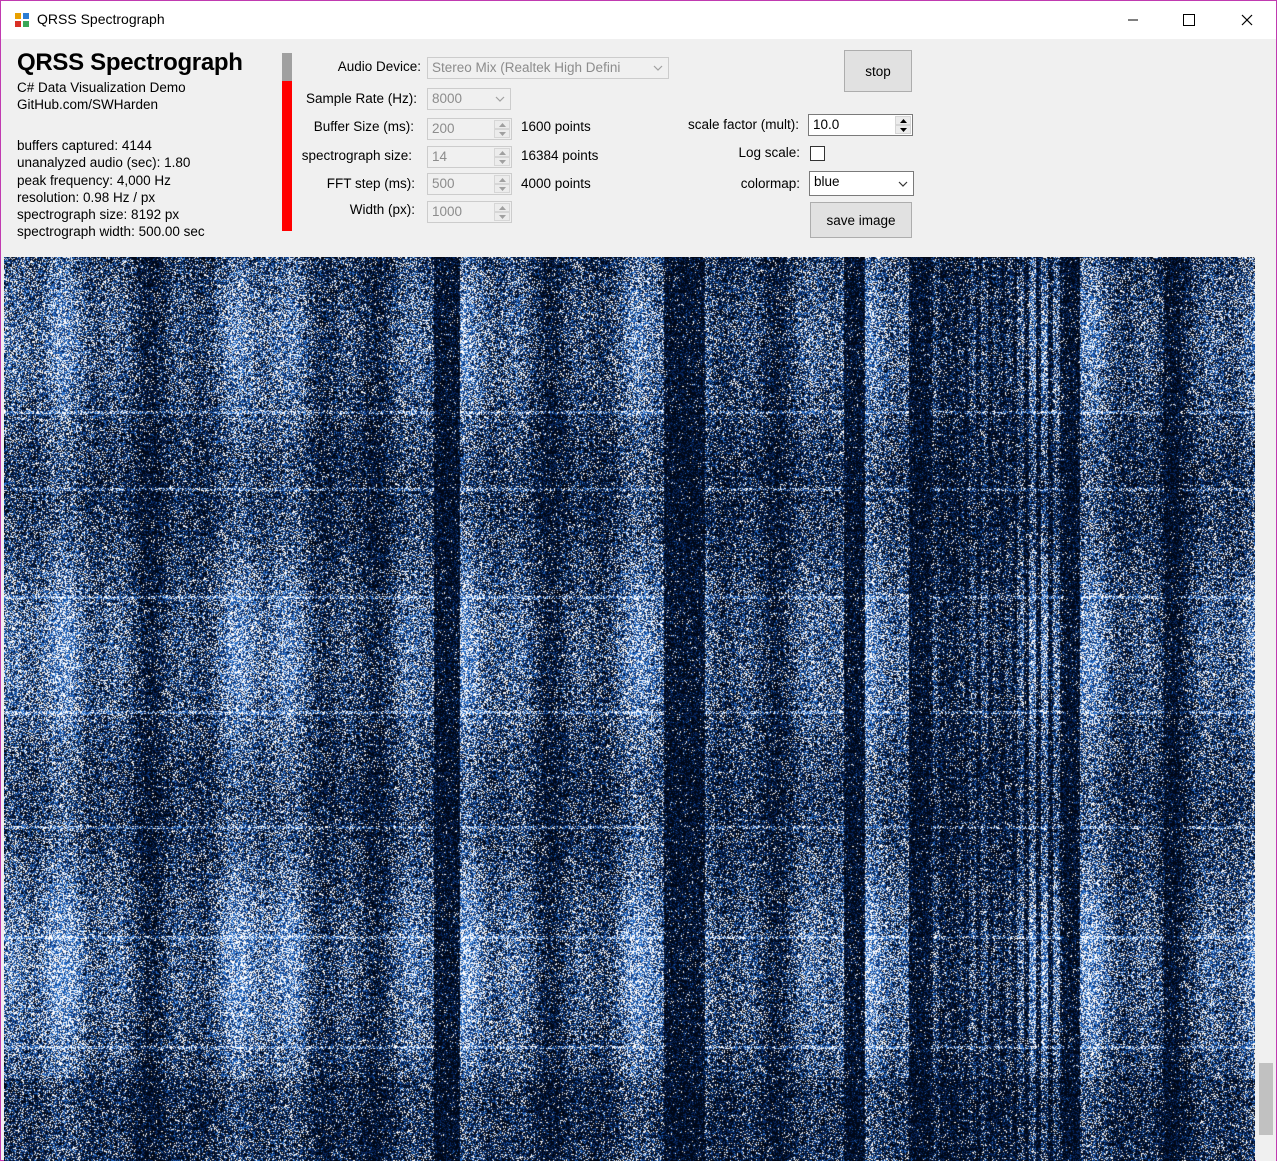  Describe the element at coordinates (84, 145) in the screenshot. I see `stat-buffers-captured: buffers captured: 4144` at that location.